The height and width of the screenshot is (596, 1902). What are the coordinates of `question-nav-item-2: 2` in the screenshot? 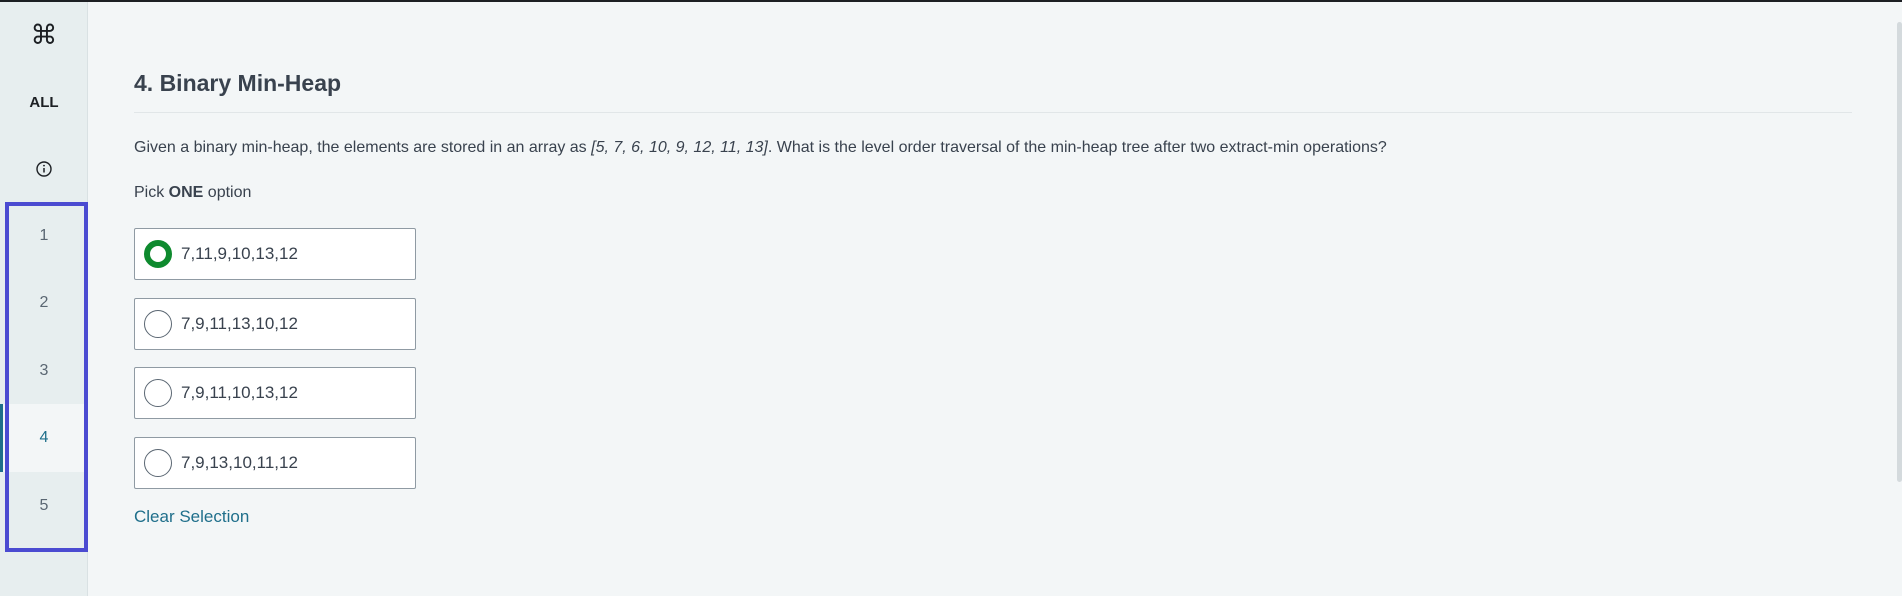 It's located at (44, 302).